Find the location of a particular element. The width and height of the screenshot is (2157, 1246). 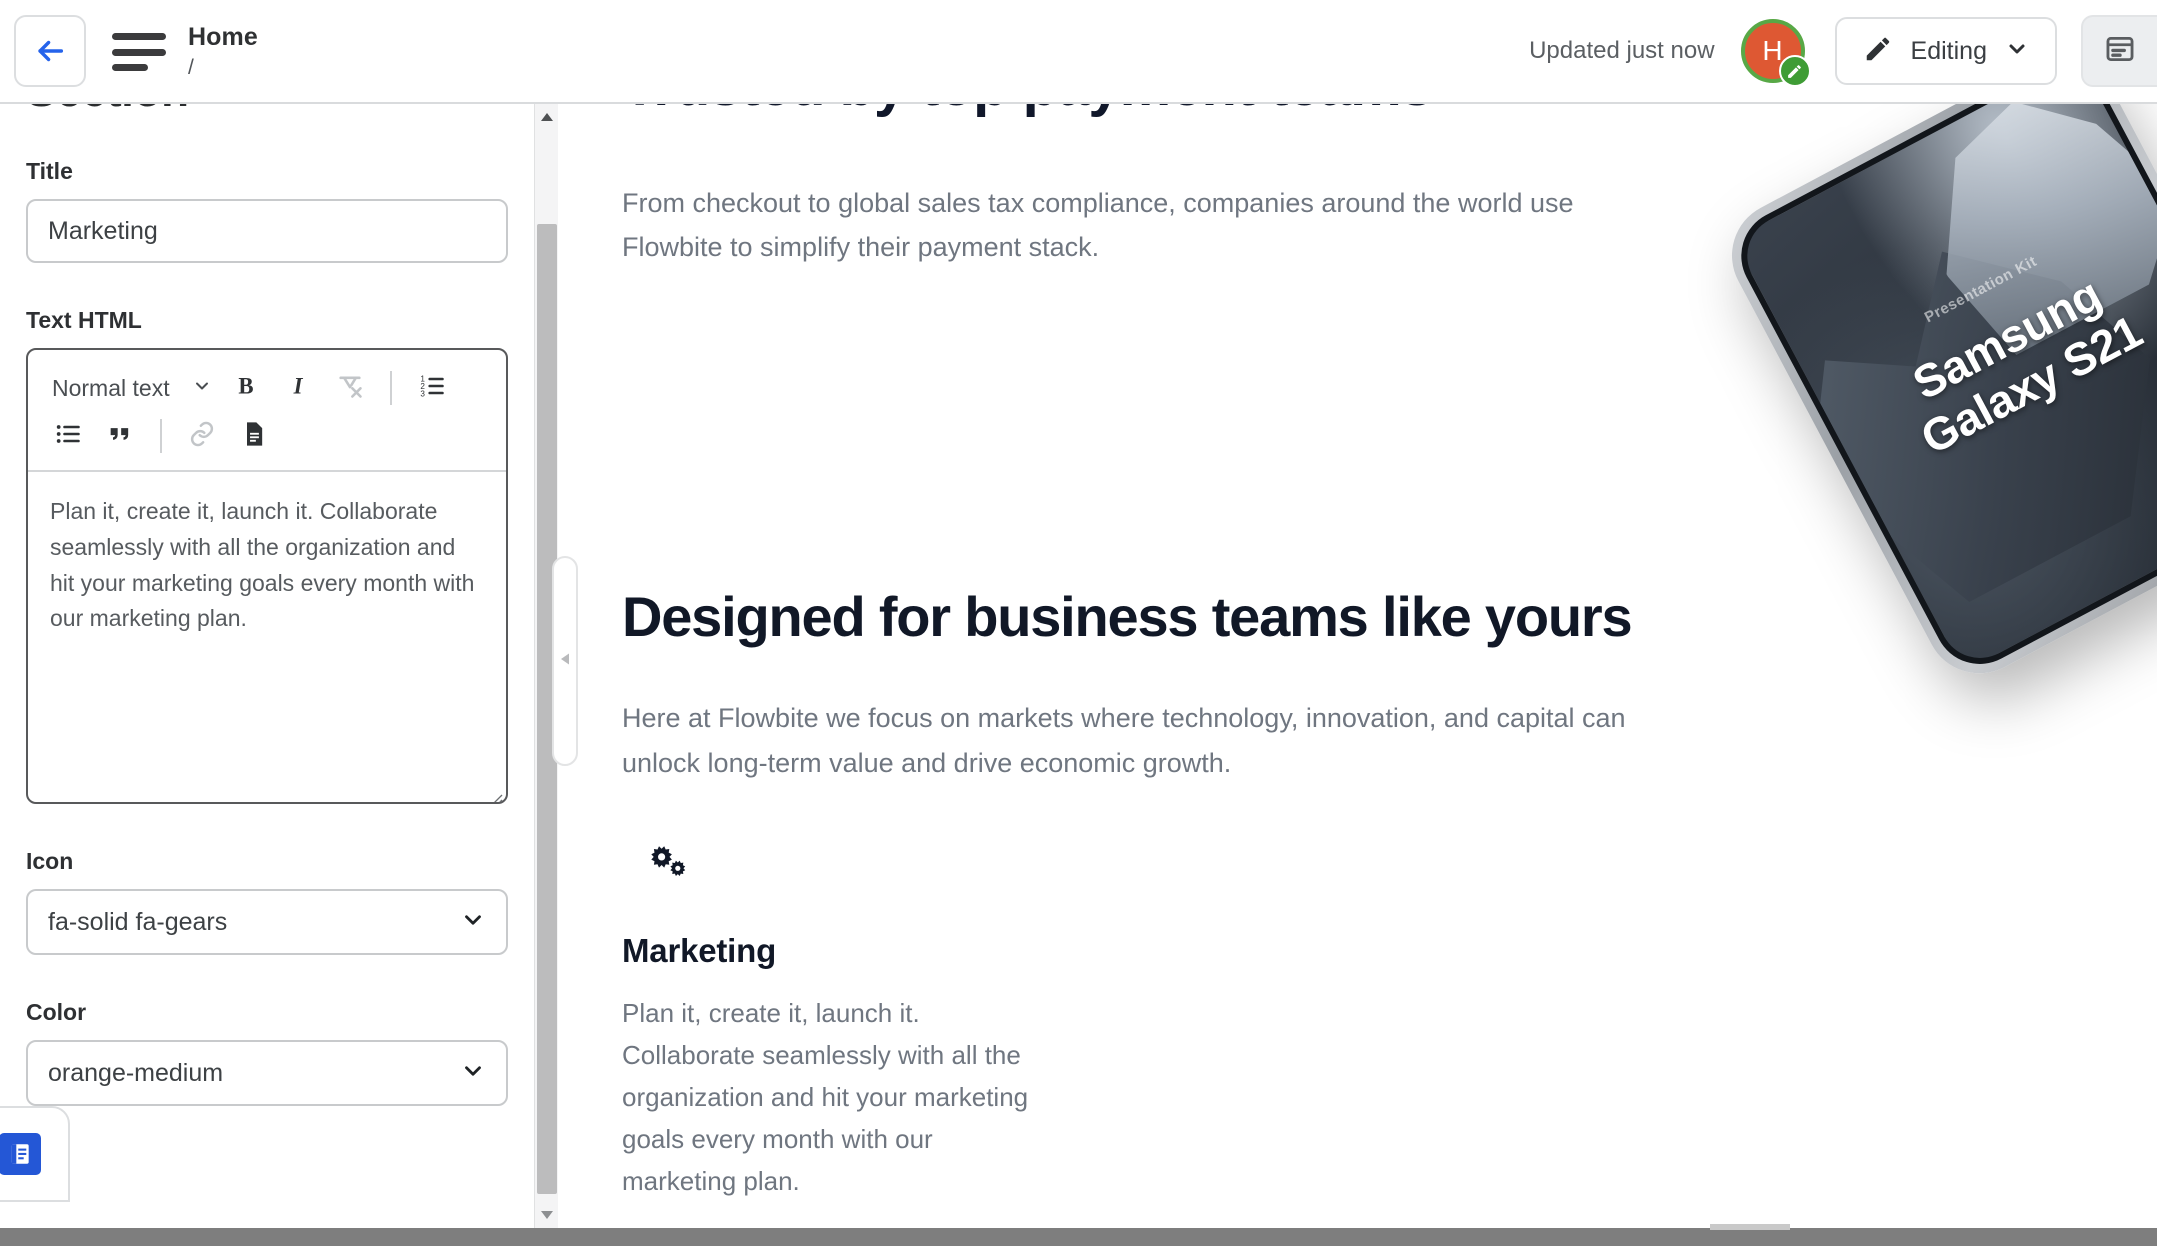

icon-select: fa-solid fa-gears is located at coordinates (267, 922).